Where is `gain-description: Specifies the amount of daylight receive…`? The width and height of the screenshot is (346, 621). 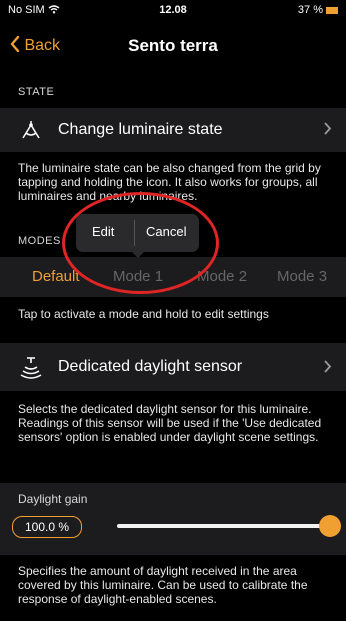
gain-description: Specifies the amount of daylight receive… is located at coordinates (163, 585).